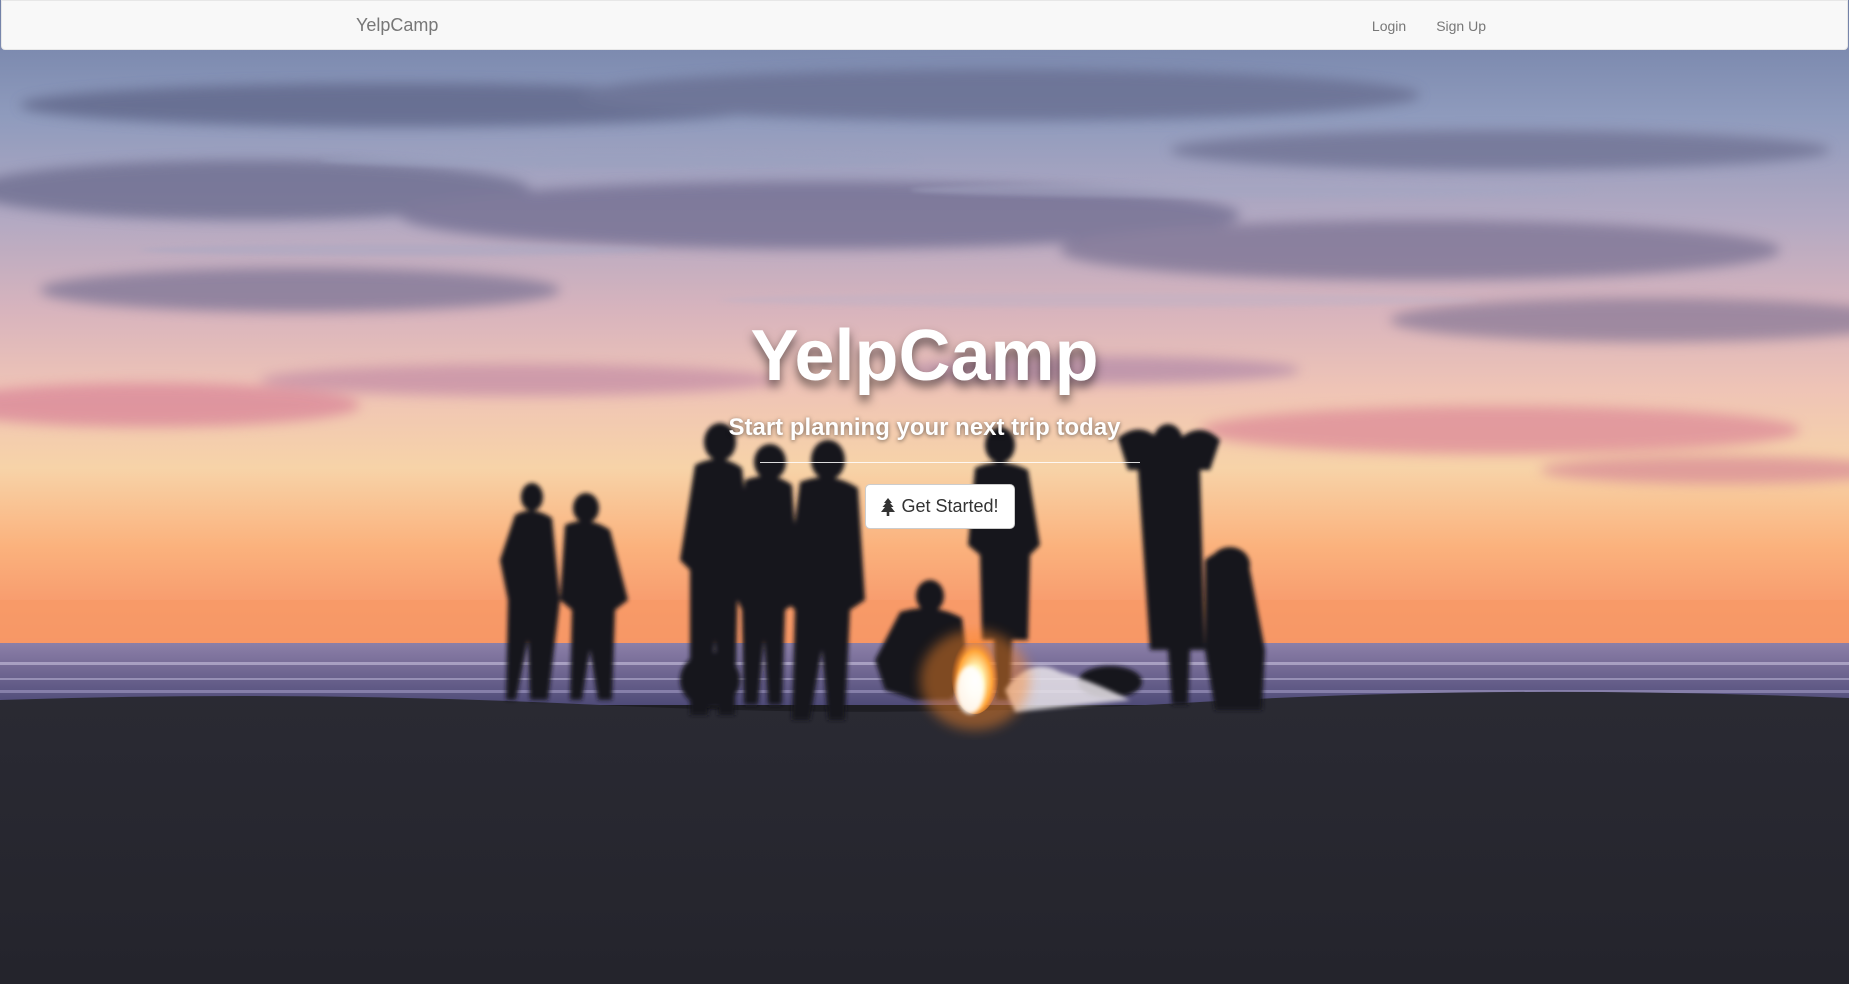  What do you see at coordinates (924, 427) in the screenshot?
I see `hero-subtitle: Start planning your next trip today` at bounding box center [924, 427].